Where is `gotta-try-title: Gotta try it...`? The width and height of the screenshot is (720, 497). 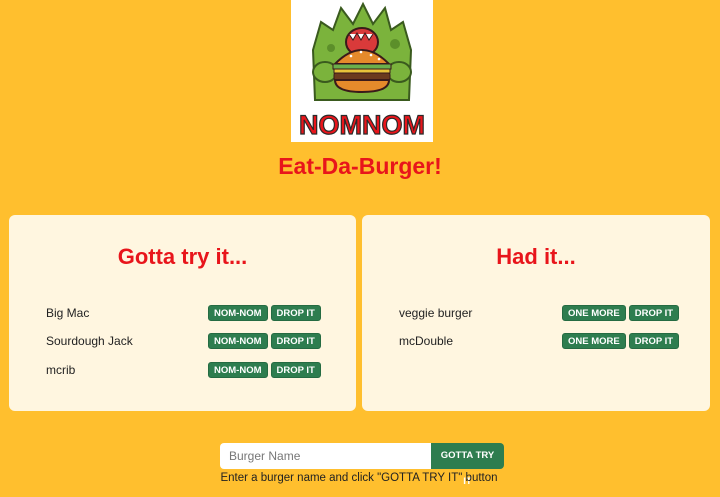 gotta-try-title: Gotta try it... is located at coordinates (182, 256).